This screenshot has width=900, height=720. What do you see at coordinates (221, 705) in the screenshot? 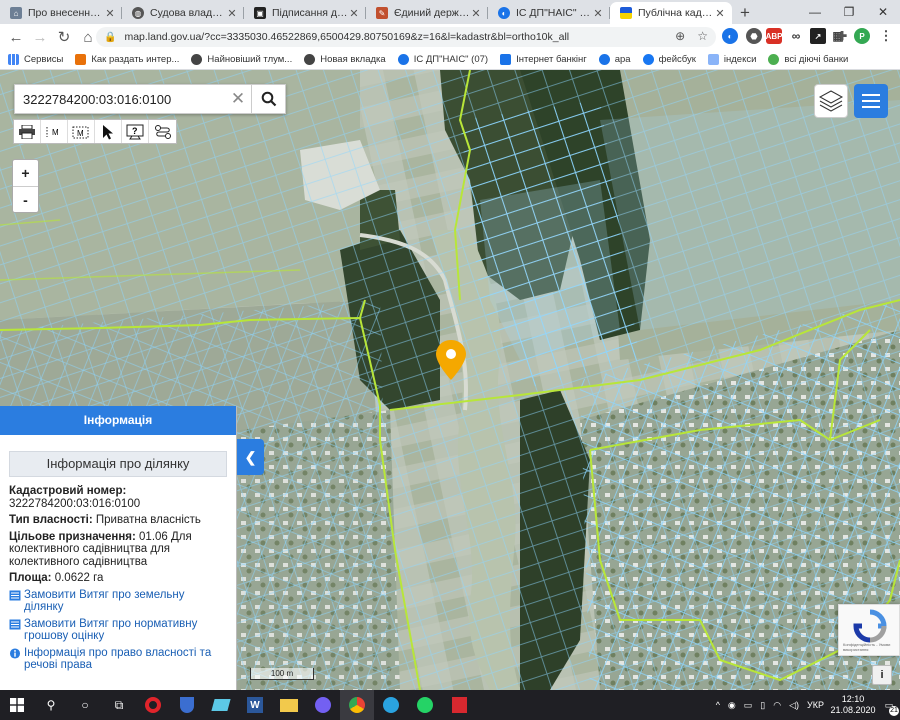
I see `pen-tablet-icon` at bounding box center [221, 705].